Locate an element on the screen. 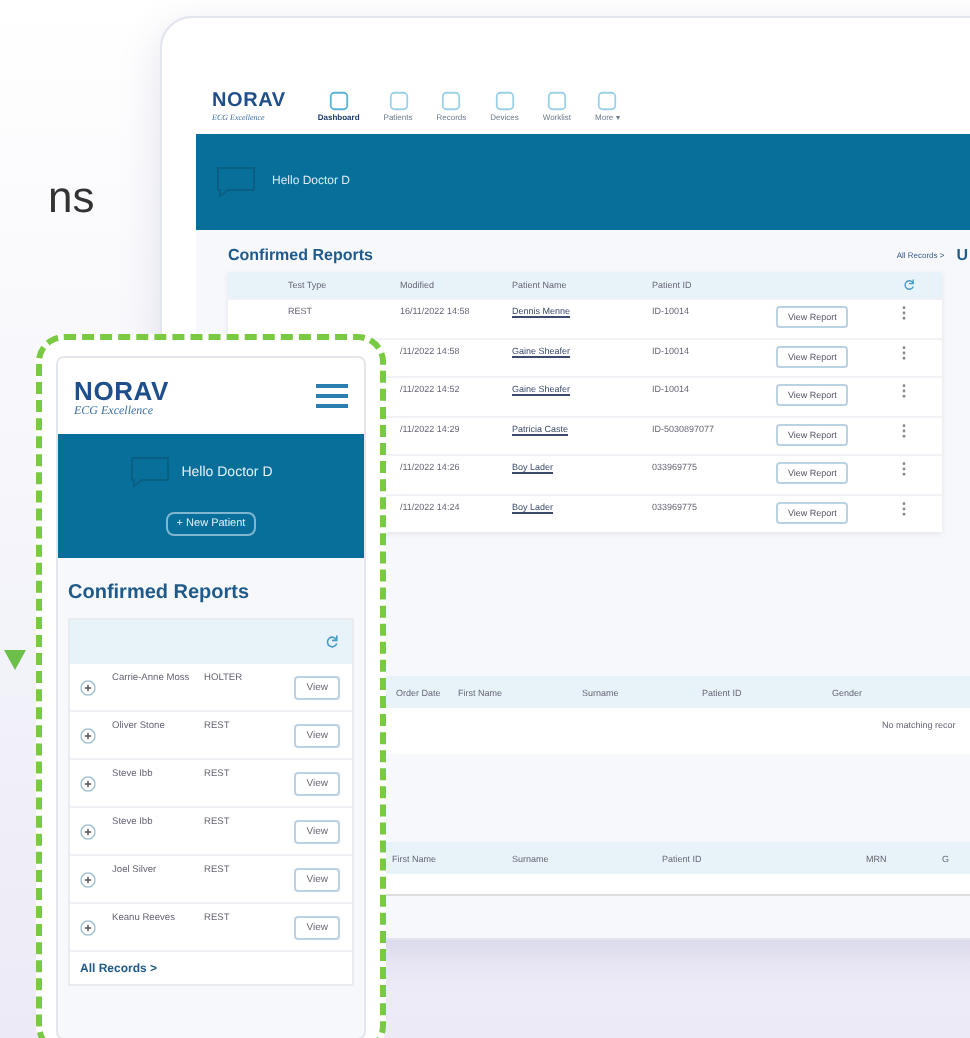 This screenshot has width=970, height=1038. section-title: U is located at coordinates (962, 255).